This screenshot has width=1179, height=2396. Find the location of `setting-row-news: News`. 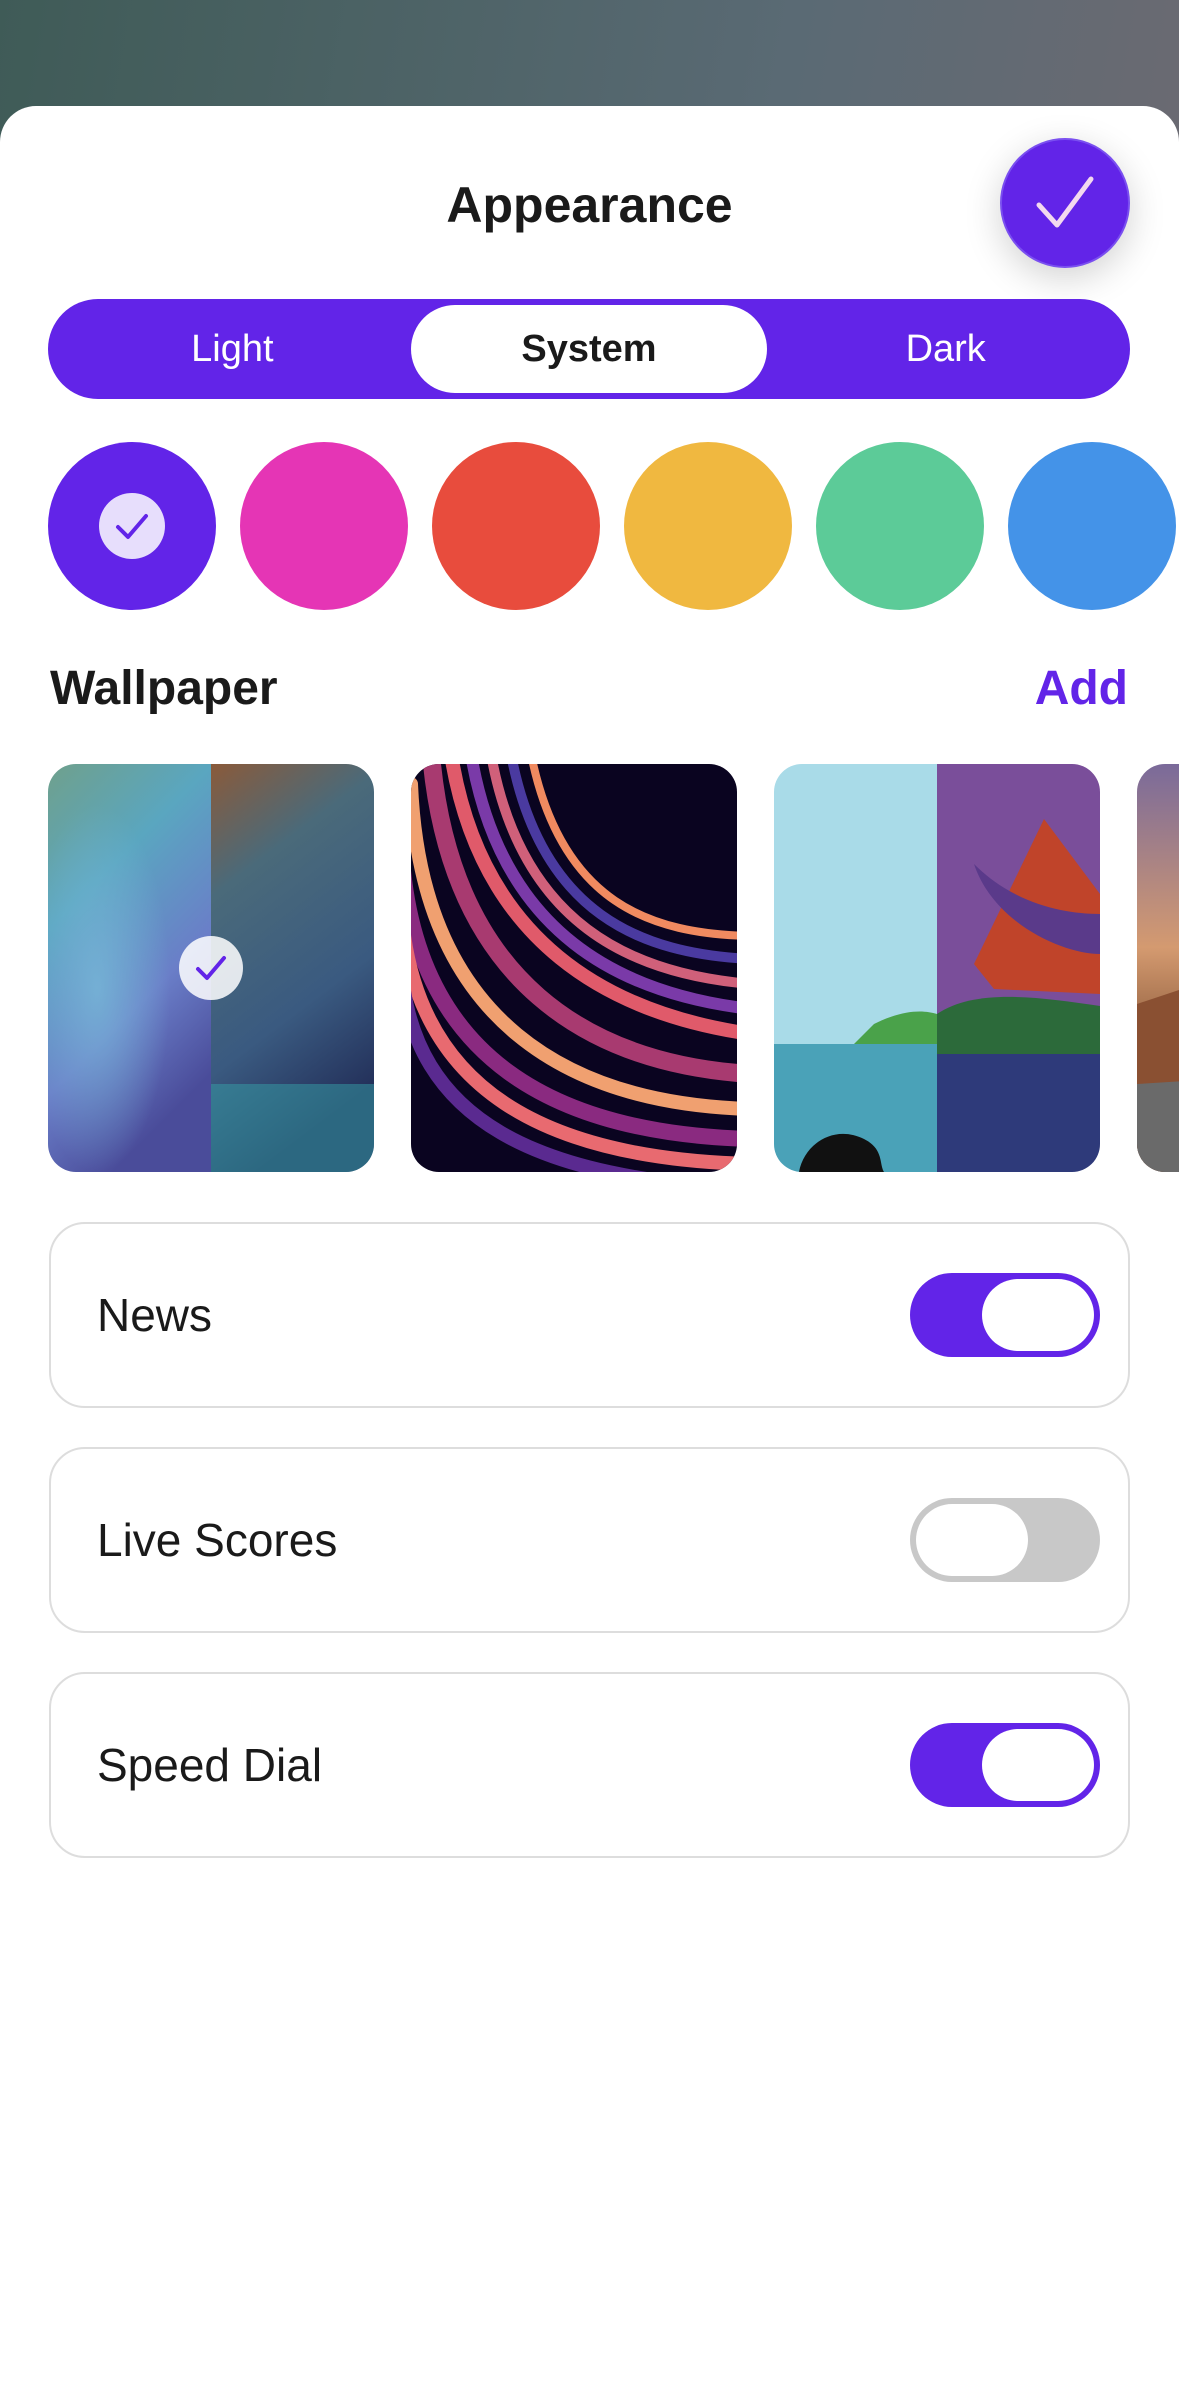

setting-row-news: News is located at coordinates (589, 1315).